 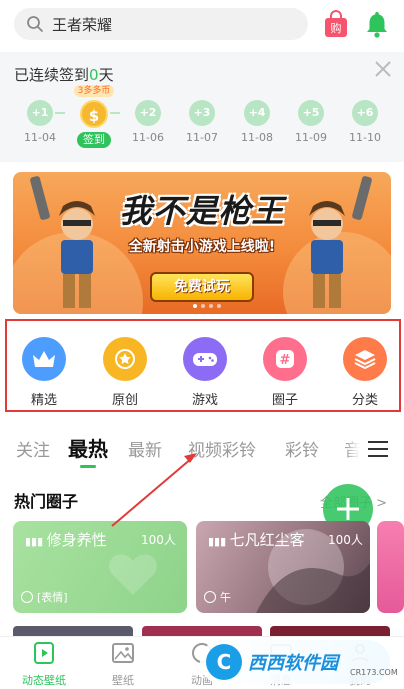 What do you see at coordinates (35, 24) in the screenshot?
I see `search-icon` at bounding box center [35, 24].